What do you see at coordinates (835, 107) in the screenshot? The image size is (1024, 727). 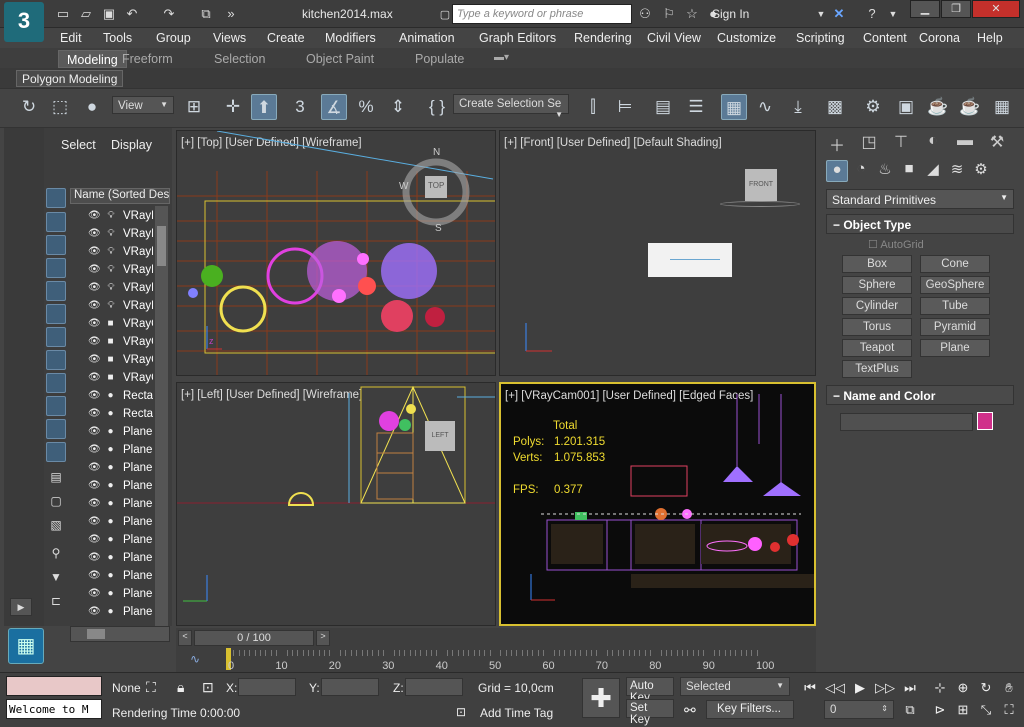 I see `material-editor-icon: ▩` at bounding box center [835, 107].